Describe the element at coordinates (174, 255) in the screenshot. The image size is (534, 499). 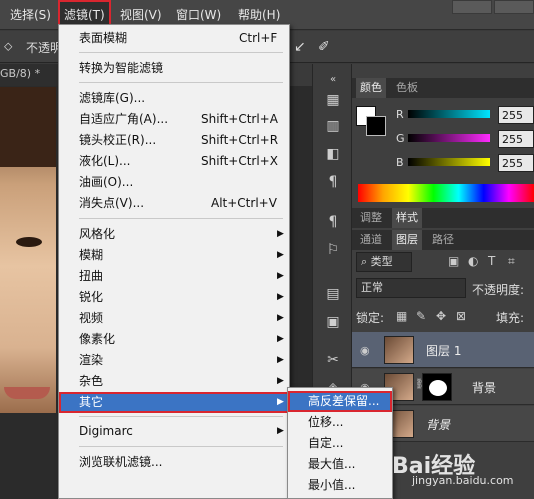
I see `menu-item-blur: 模糊 ▶` at that location.